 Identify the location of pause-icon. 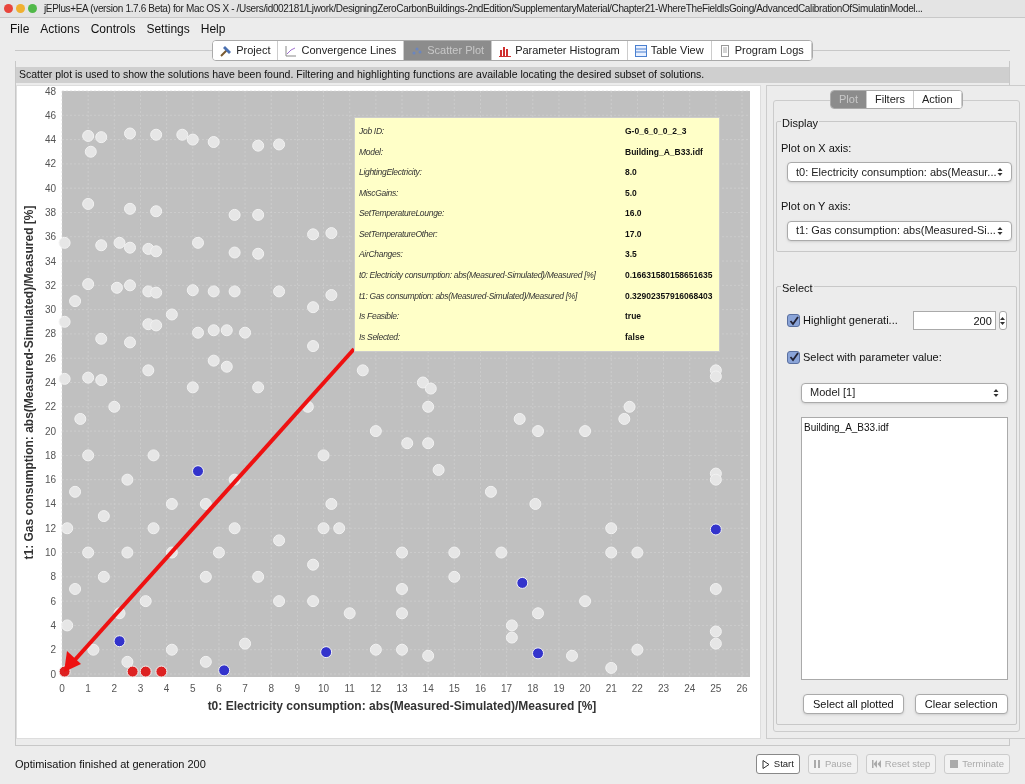
(817, 764).